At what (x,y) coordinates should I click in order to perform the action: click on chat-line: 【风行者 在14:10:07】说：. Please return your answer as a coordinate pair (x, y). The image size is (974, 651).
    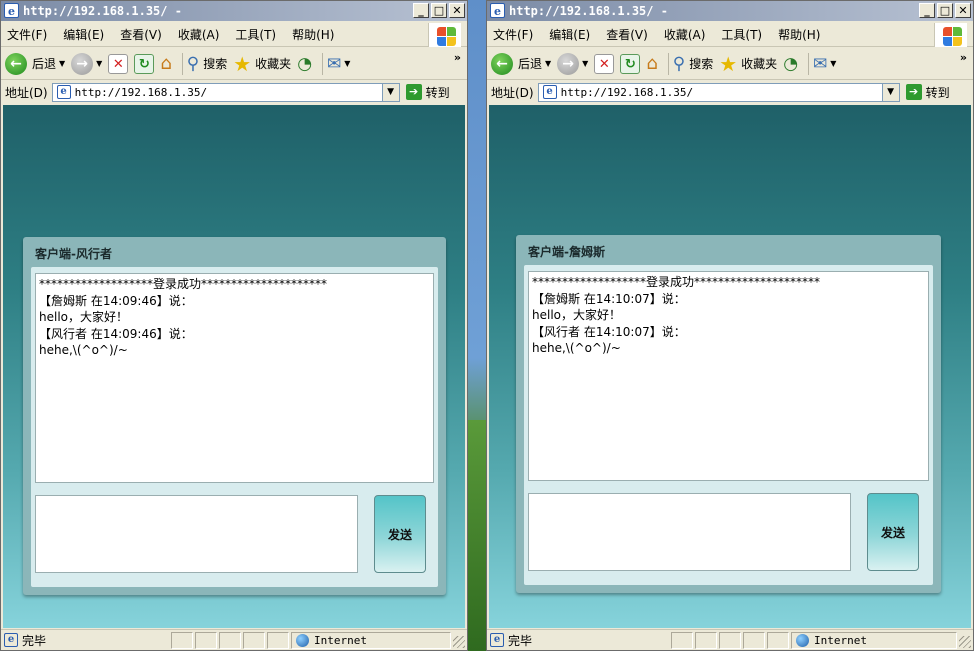
    Looking at the image, I should click on (609, 331).